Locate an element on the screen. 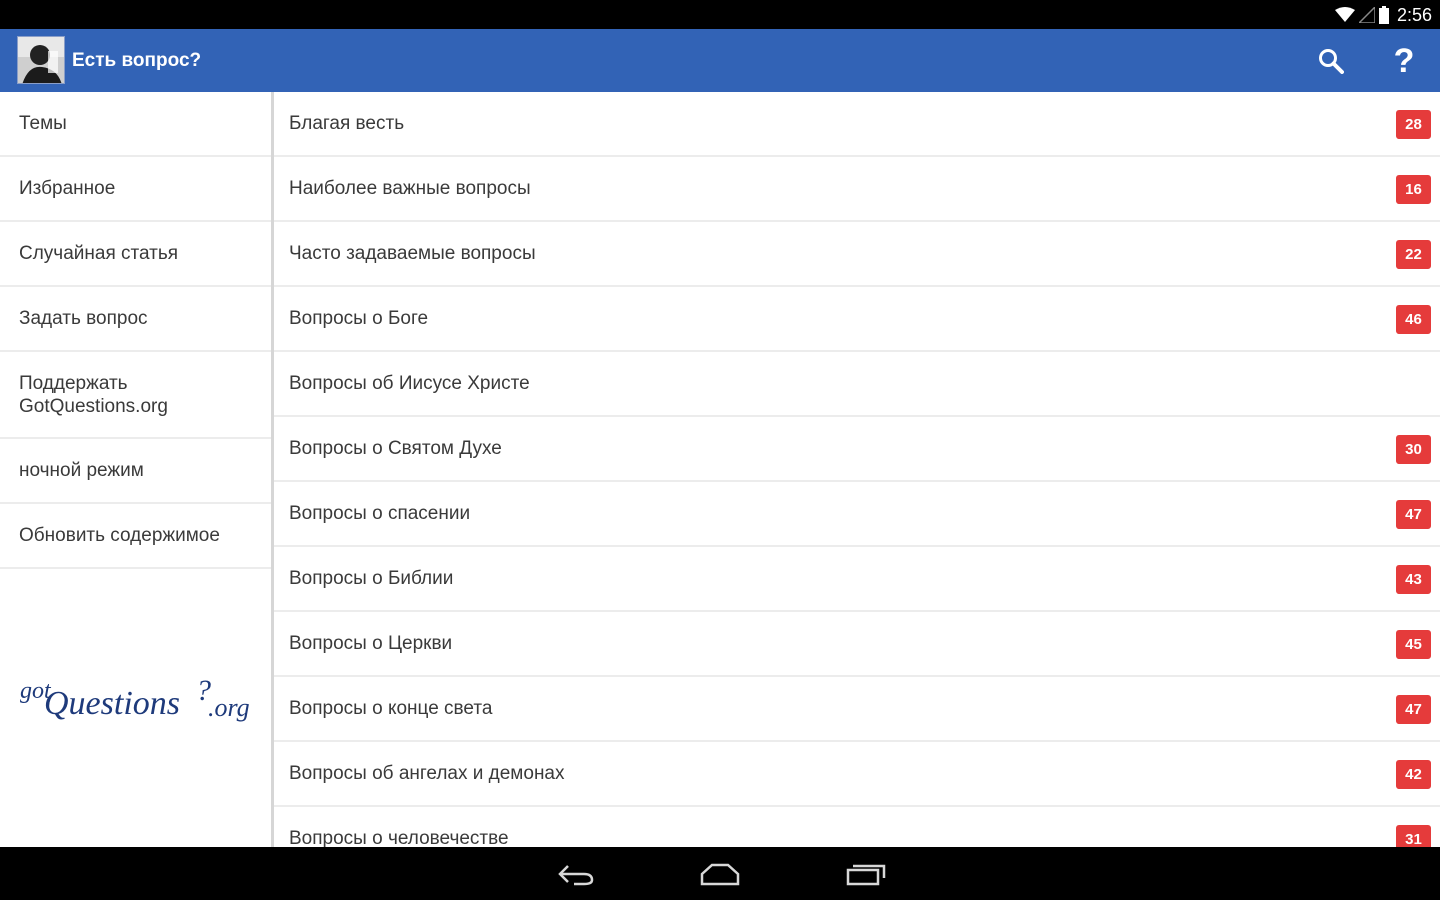 This screenshot has height=900, width=1440. topic-row: Часто задаваемые вопросы 22 is located at coordinates (857, 254).